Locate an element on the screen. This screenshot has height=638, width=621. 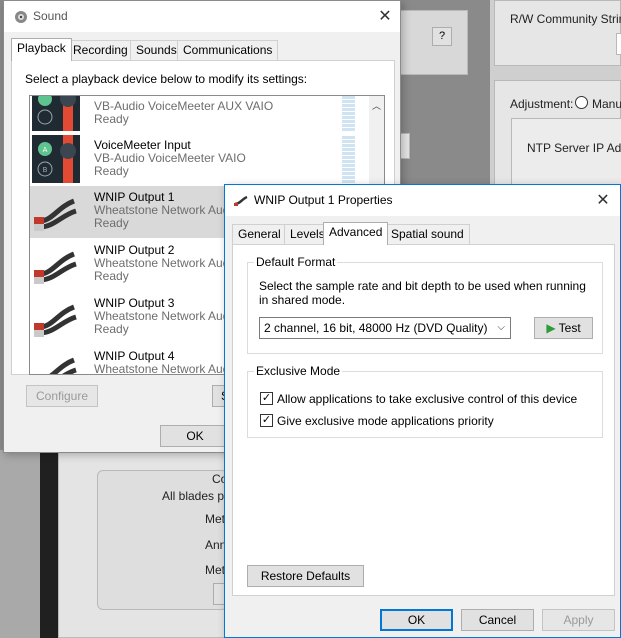
device-name: VoiceMeeter Input is located at coordinates (142, 145).